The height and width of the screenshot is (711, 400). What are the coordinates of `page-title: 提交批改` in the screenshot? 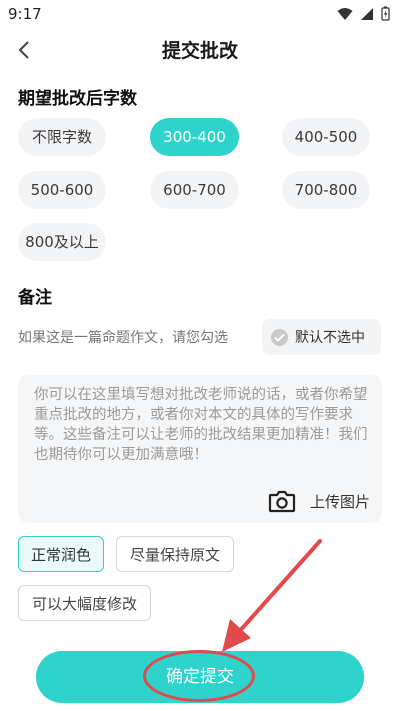 It's located at (199, 51).